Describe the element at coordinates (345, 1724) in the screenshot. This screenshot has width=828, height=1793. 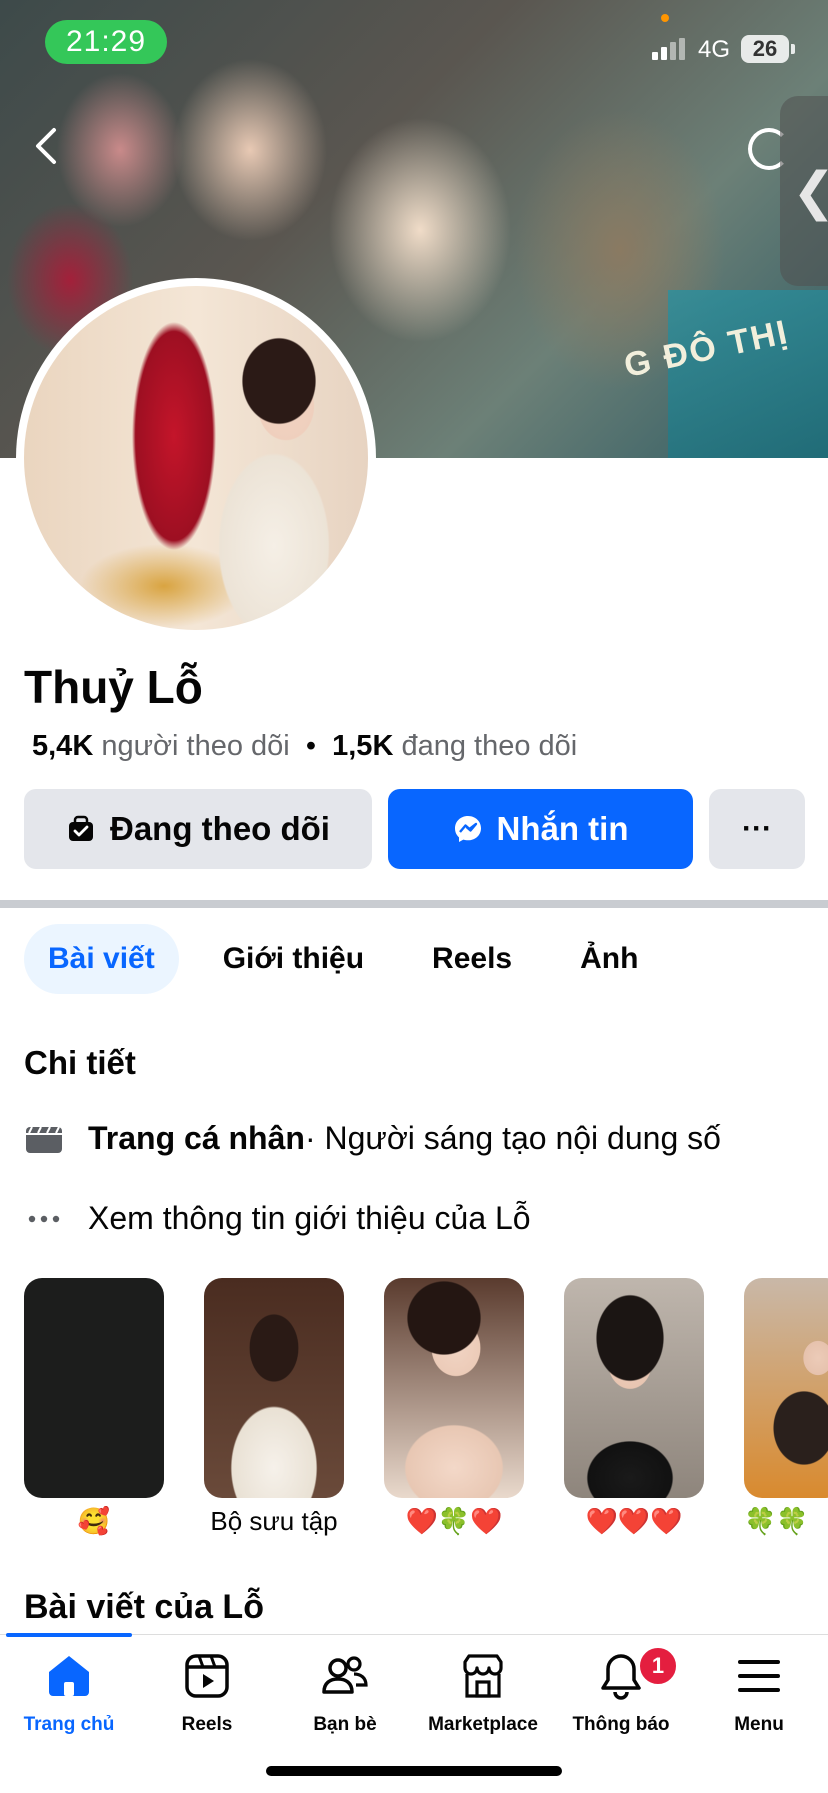
I see `nav-label: Bạn bè` at that location.